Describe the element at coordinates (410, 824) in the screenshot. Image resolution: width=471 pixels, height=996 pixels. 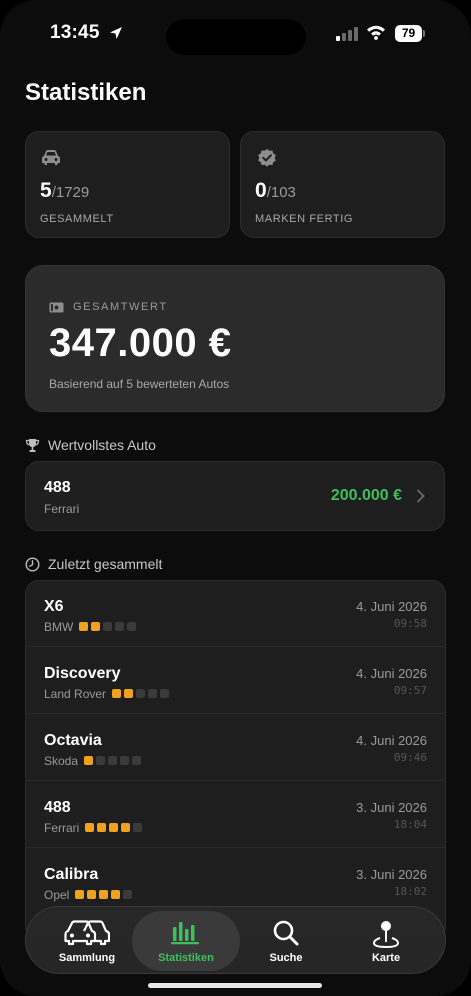
I see `recent-item-time: 18:04` at that location.